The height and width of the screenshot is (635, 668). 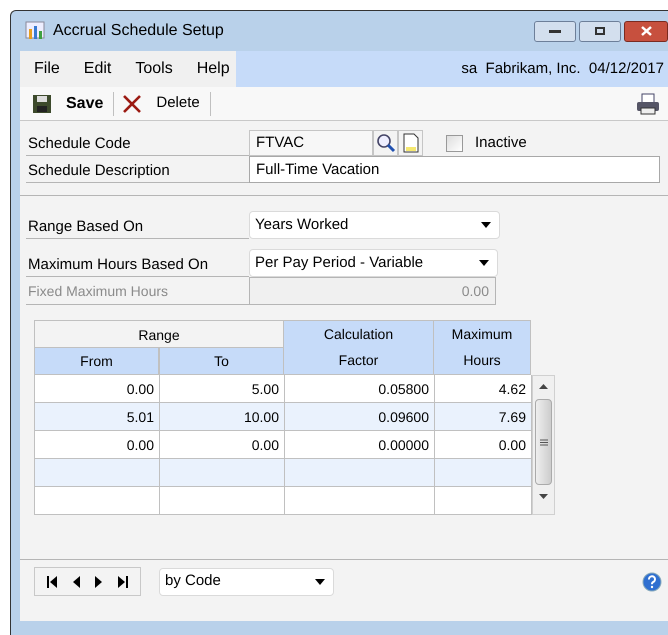 I want to click on minimize-button, so click(x=555, y=31).